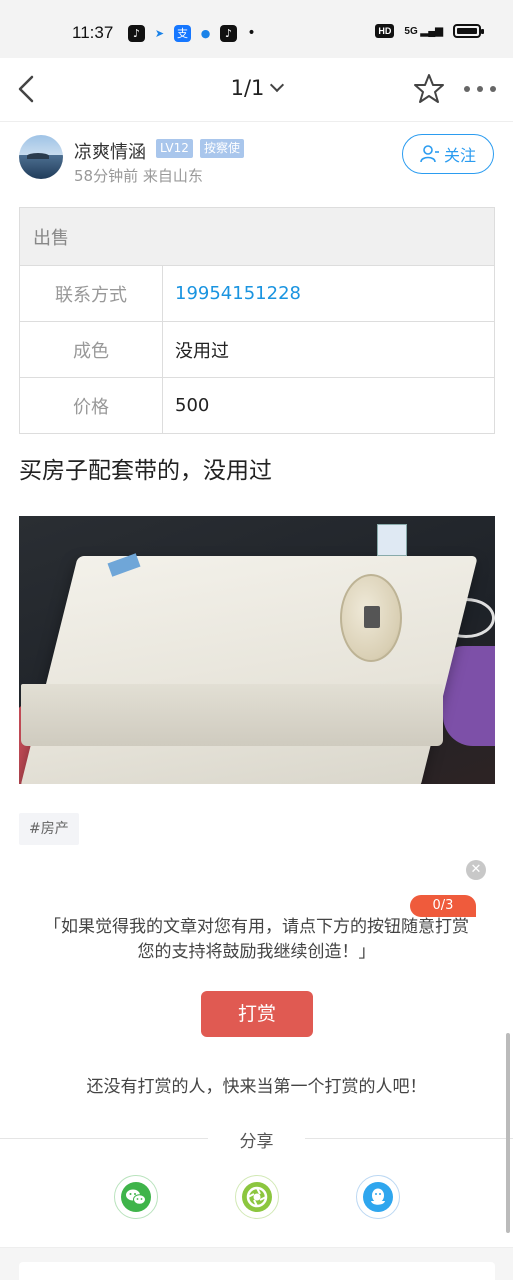 The width and height of the screenshot is (513, 1280). Describe the element at coordinates (256, 1087) in the screenshot. I see `reward-empty-text: 还没有打赏的人，快来当第一个打赏的人吧！` at that location.